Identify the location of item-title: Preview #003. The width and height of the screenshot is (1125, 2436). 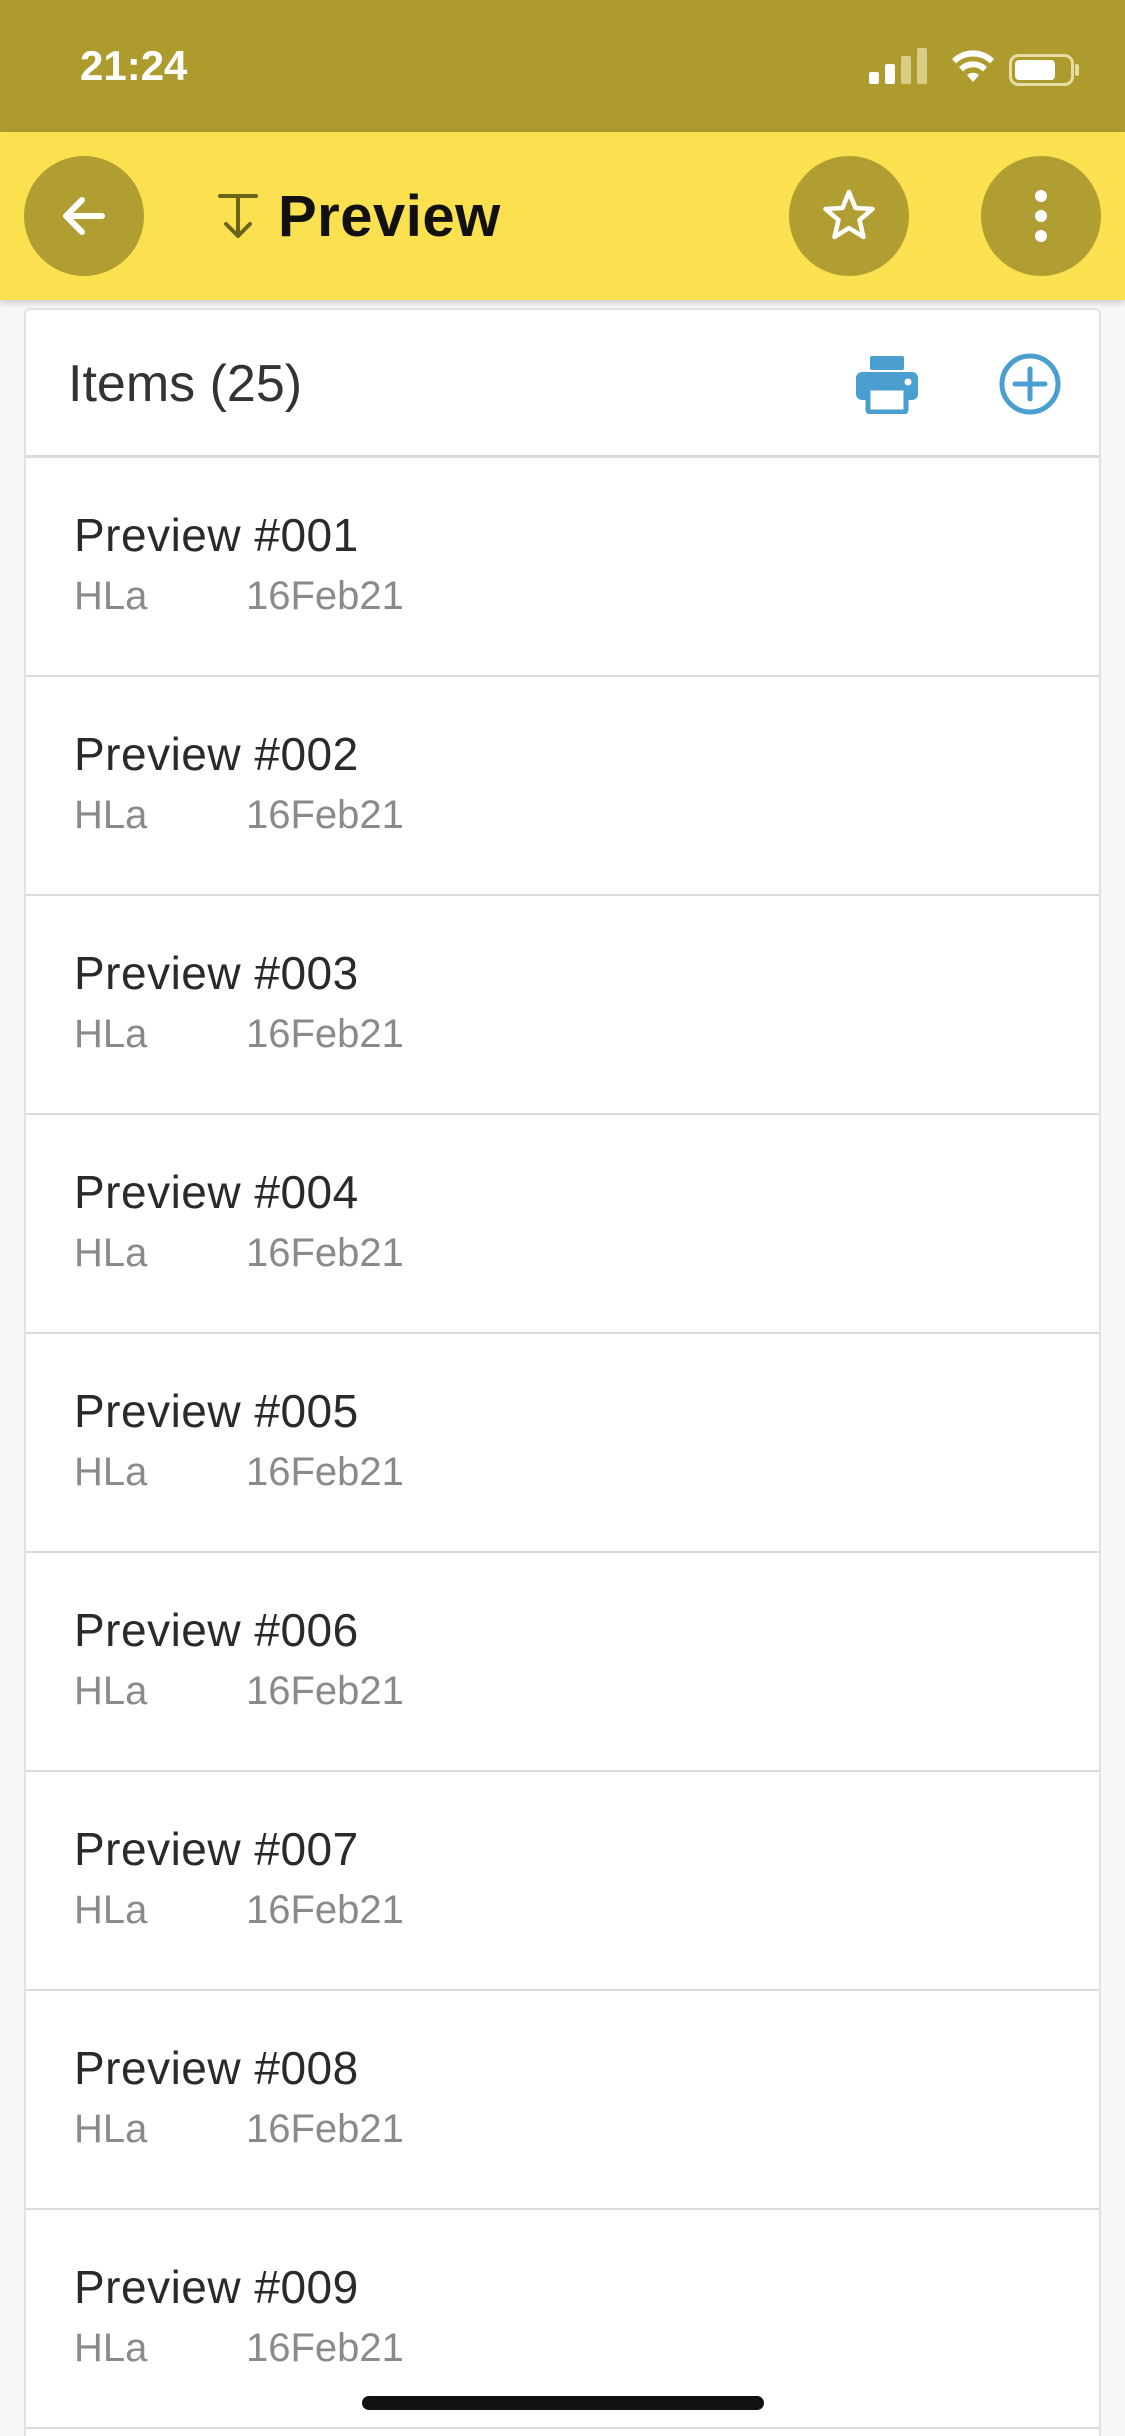
(216, 973).